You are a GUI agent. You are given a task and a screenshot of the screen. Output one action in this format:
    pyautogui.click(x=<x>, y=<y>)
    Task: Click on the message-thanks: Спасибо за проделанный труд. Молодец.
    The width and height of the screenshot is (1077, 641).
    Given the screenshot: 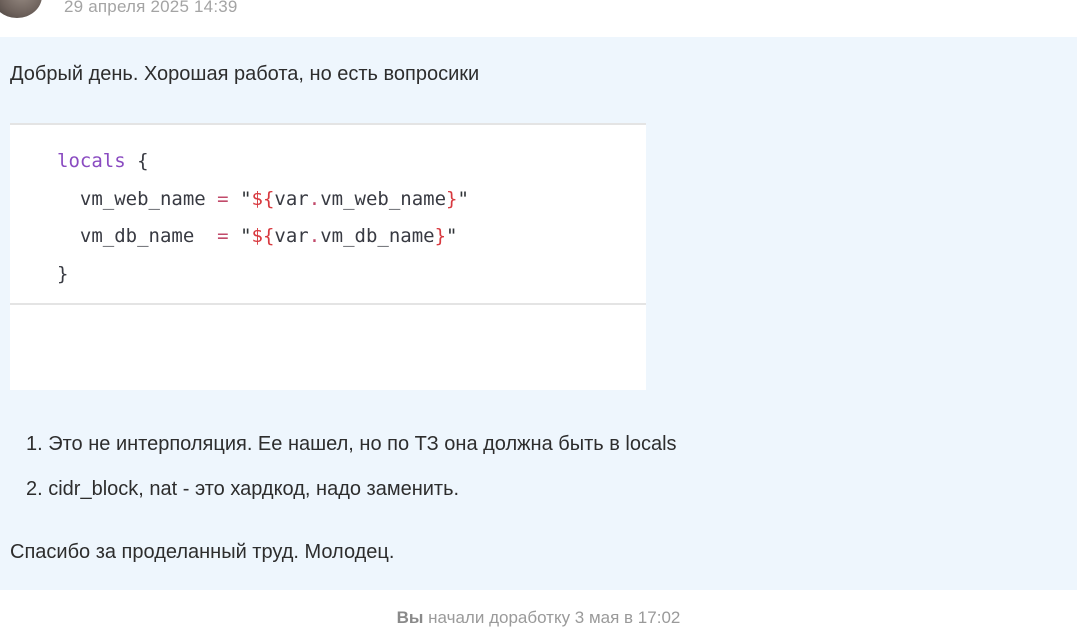 What is the action you would take?
    pyautogui.click(x=202, y=552)
    